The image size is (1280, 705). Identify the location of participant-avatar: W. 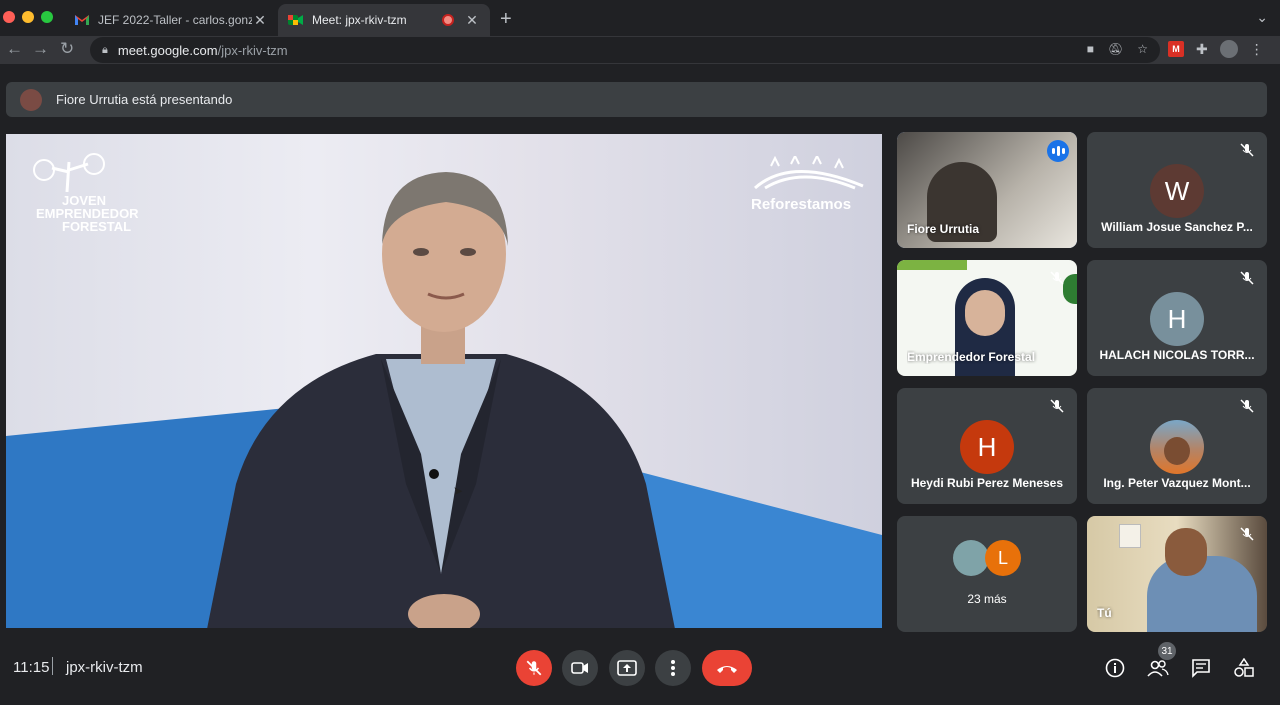
(1177, 191).